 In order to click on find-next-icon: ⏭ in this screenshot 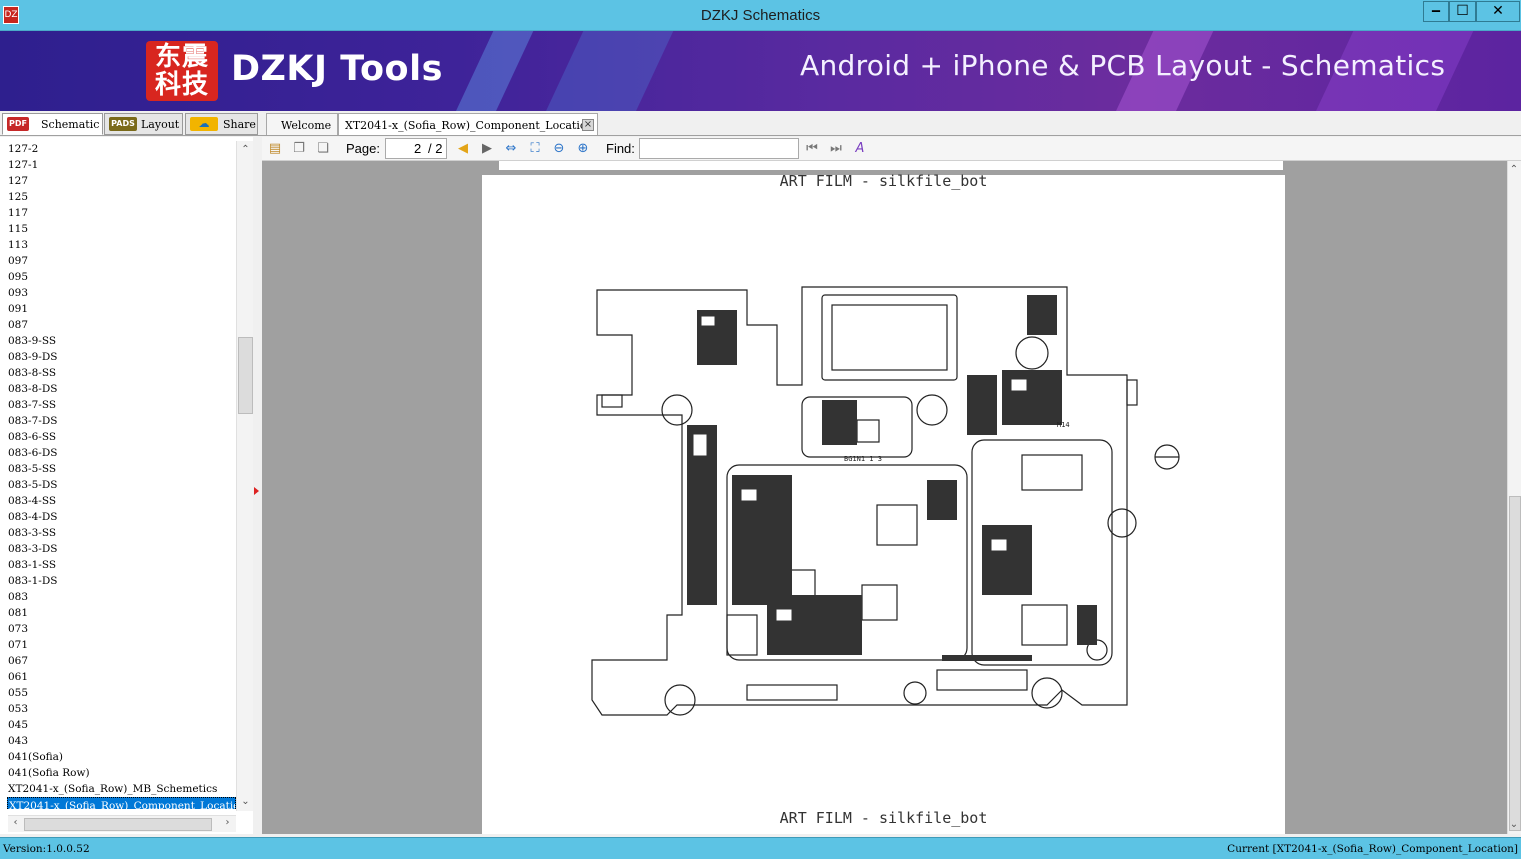, I will do `click(836, 149)`.